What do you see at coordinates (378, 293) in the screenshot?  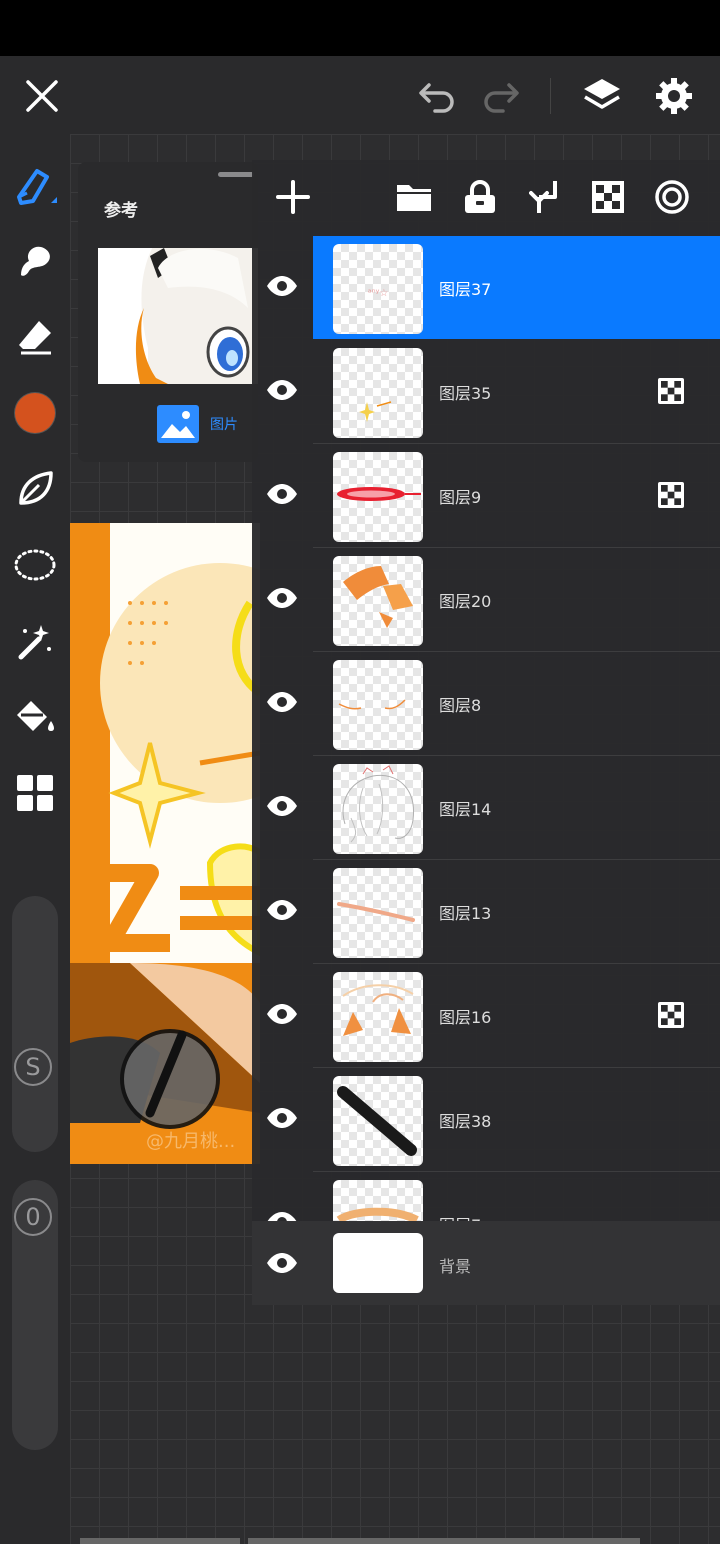 I see `svg-text: ᵃⁿʸ☆` at bounding box center [378, 293].